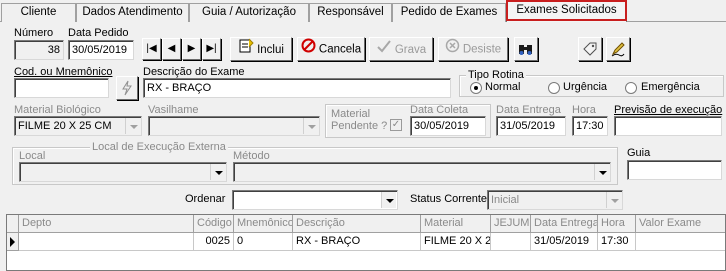 Image resolution: width=726 pixels, height=271 pixels. I want to click on material-pendente-label-1: Material, so click(351, 114).